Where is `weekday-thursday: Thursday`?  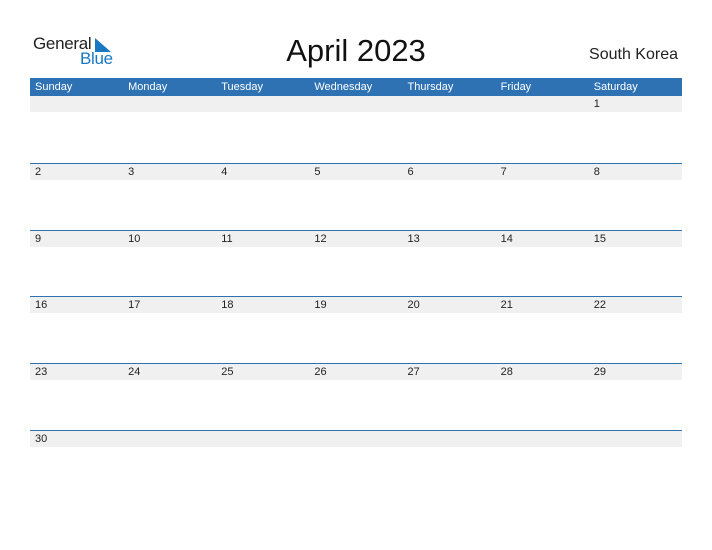
weekday-thursday: Thursday is located at coordinates (430, 87).